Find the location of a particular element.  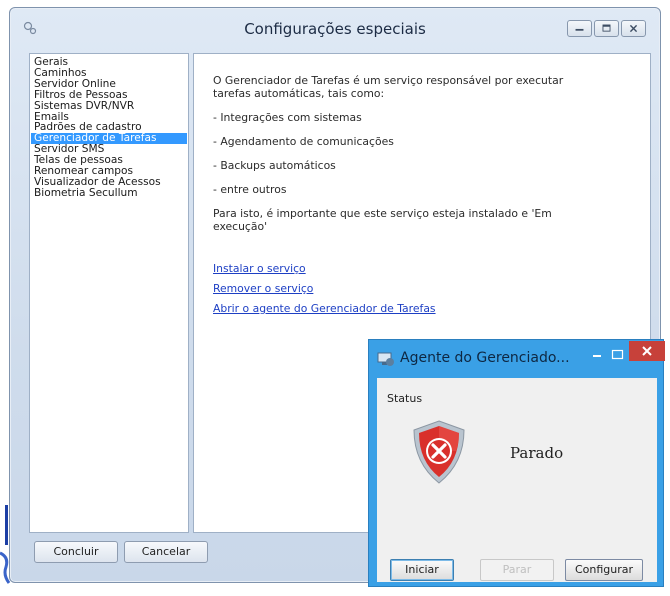

bullet-entre-outros: - entre outros is located at coordinates (250, 189).